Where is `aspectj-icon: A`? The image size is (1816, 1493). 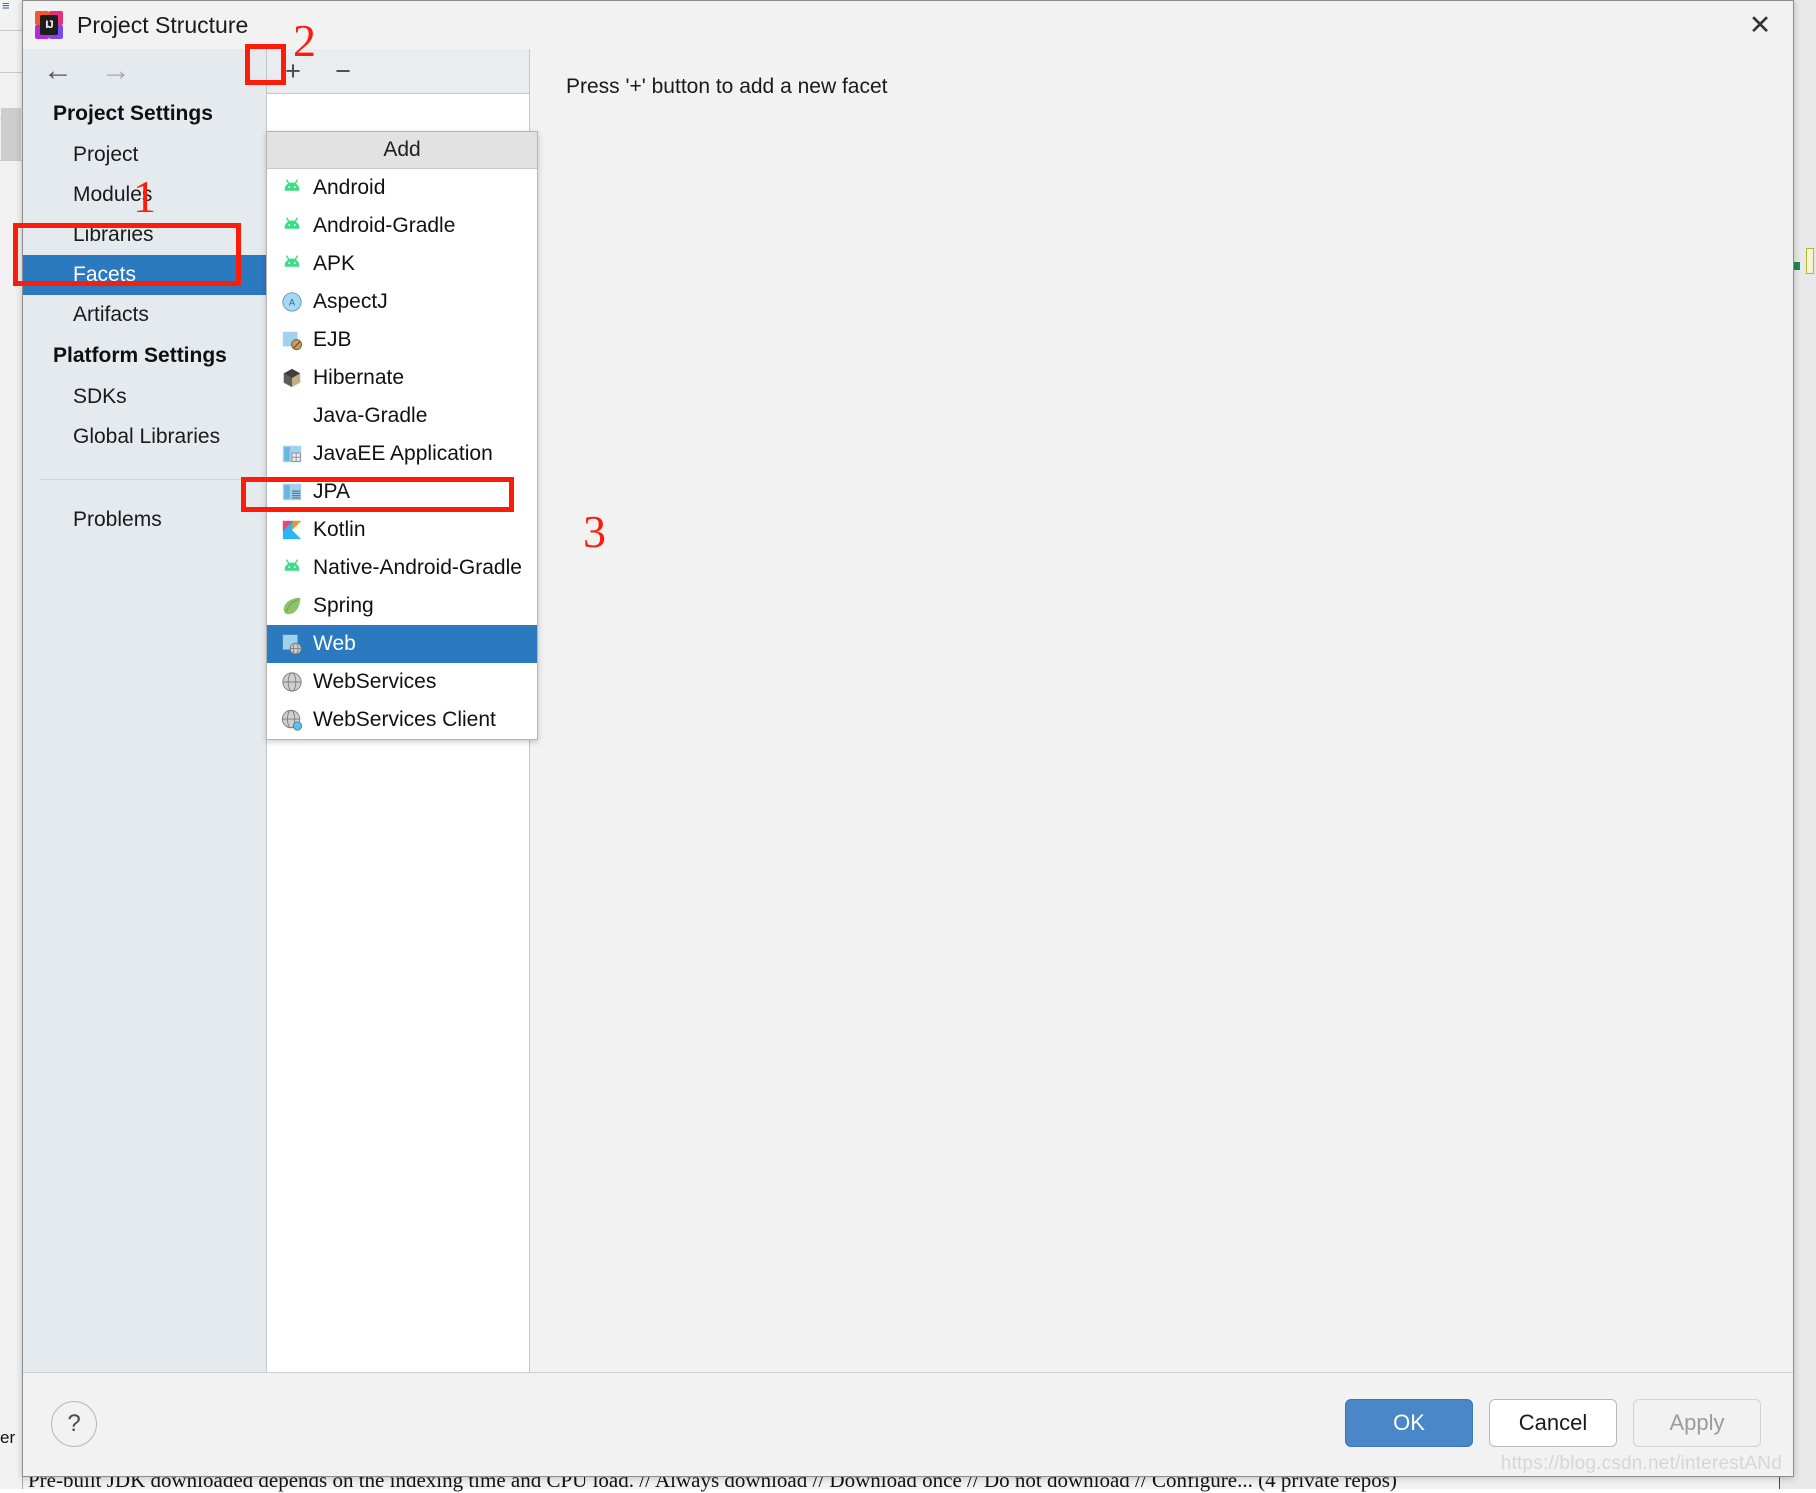 aspectj-icon: A is located at coordinates (292, 302).